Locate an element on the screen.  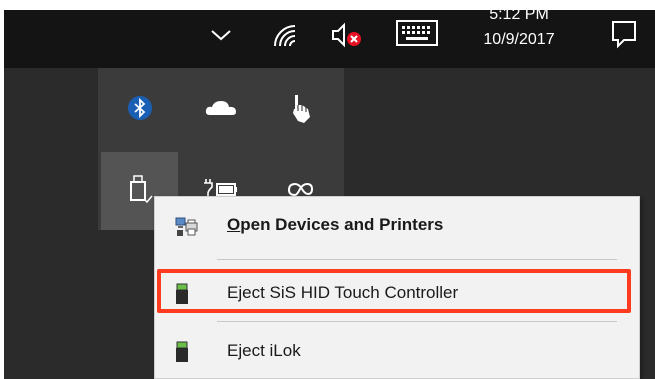
usb-device-icon is located at coordinates (186, 352).